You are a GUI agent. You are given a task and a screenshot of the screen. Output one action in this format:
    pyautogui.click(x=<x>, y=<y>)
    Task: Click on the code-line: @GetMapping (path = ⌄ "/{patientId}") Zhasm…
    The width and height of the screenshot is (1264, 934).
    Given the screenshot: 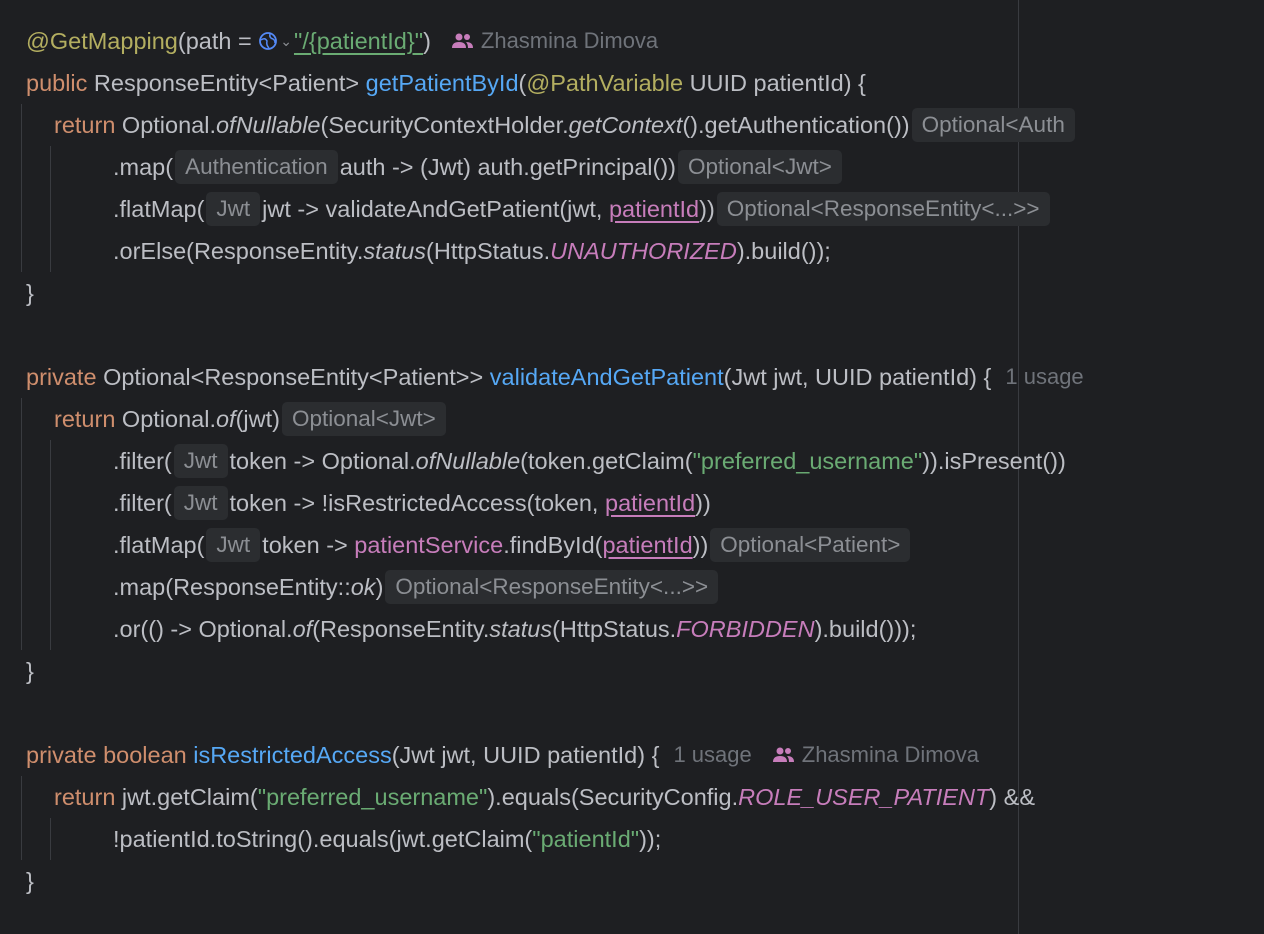 What is the action you would take?
    pyautogui.click(x=342, y=41)
    